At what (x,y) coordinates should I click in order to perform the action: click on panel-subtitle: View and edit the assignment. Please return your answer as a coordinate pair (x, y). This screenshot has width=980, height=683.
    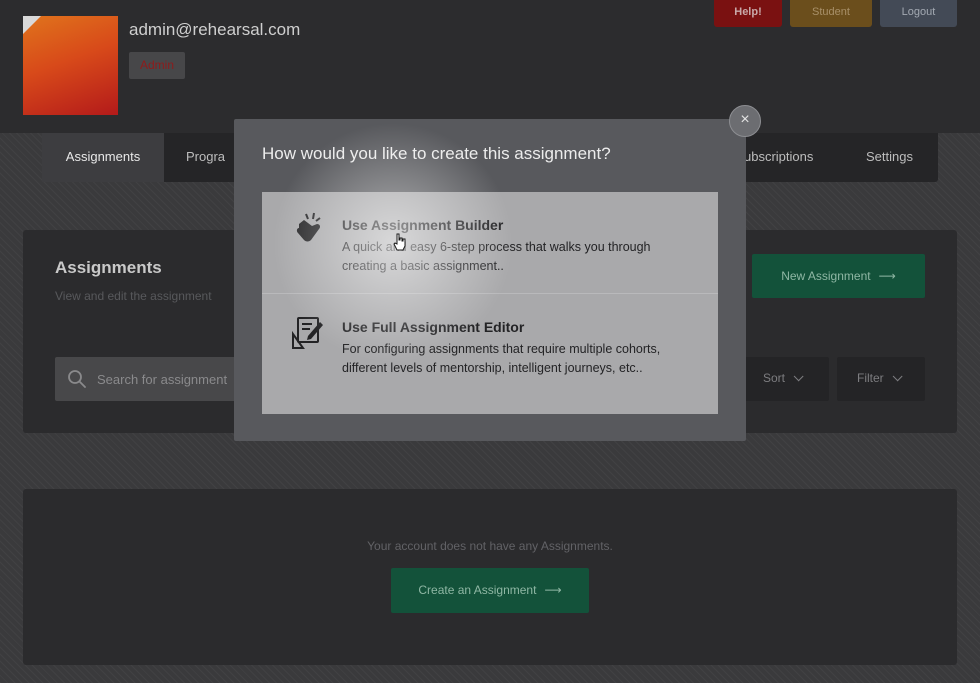
    Looking at the image, I should click on (133, 296).